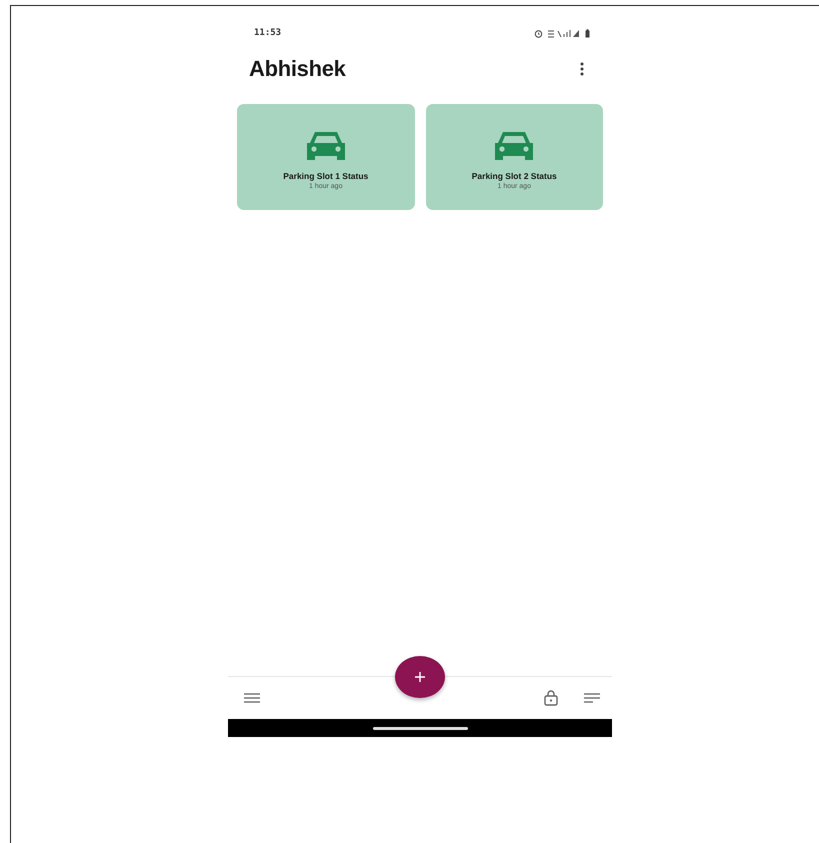 This screenshot has height=843, width=819. I want to click on lock-icon, so click(551, 698).